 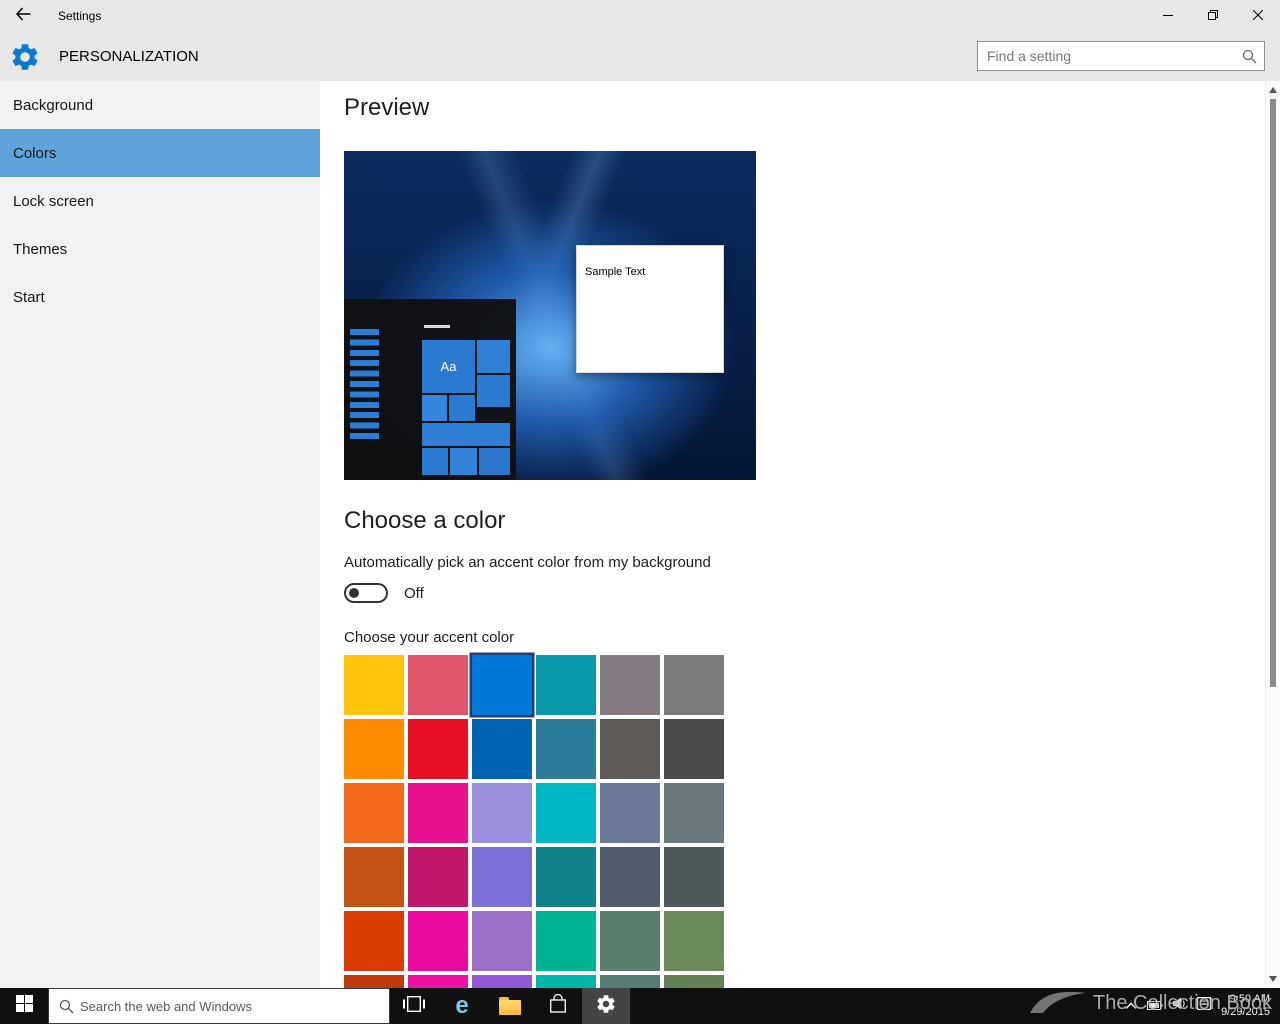 I want to click on edge-icon: e, so click(x=462, y=1005).